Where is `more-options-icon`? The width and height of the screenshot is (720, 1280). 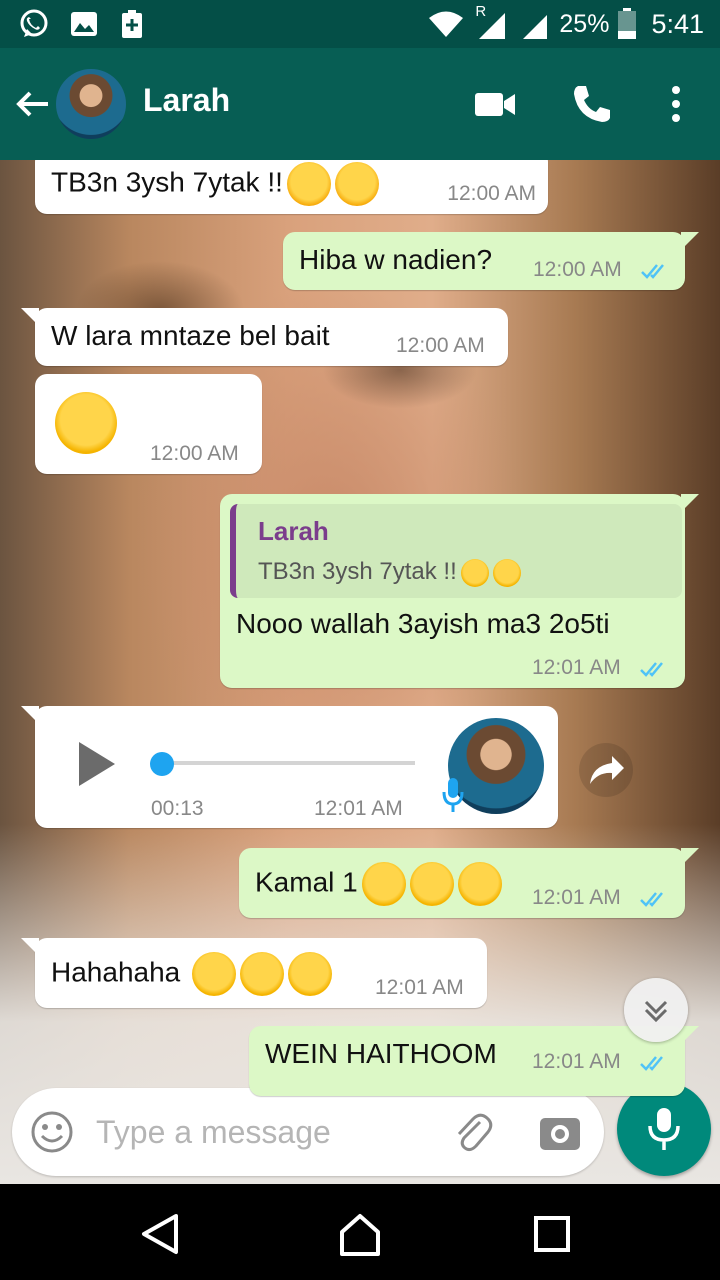
more-options-icon is located at coordinates (676, 104).